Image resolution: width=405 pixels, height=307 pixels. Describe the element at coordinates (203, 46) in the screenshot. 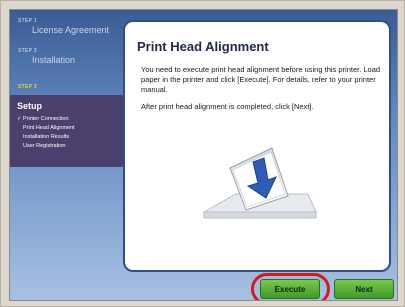

I see `page-title: Print Head Alignment` at that location.